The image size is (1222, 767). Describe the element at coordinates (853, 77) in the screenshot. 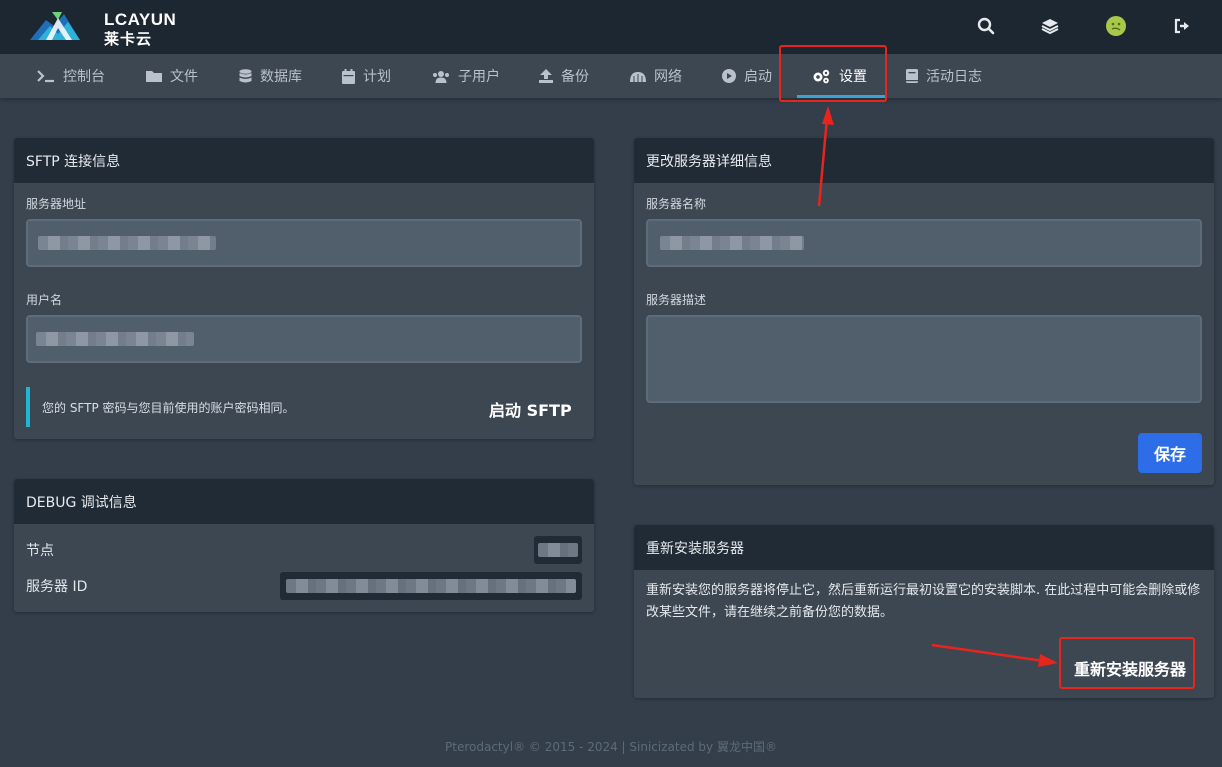

I see `tab-settings-label: 设置` at that location.